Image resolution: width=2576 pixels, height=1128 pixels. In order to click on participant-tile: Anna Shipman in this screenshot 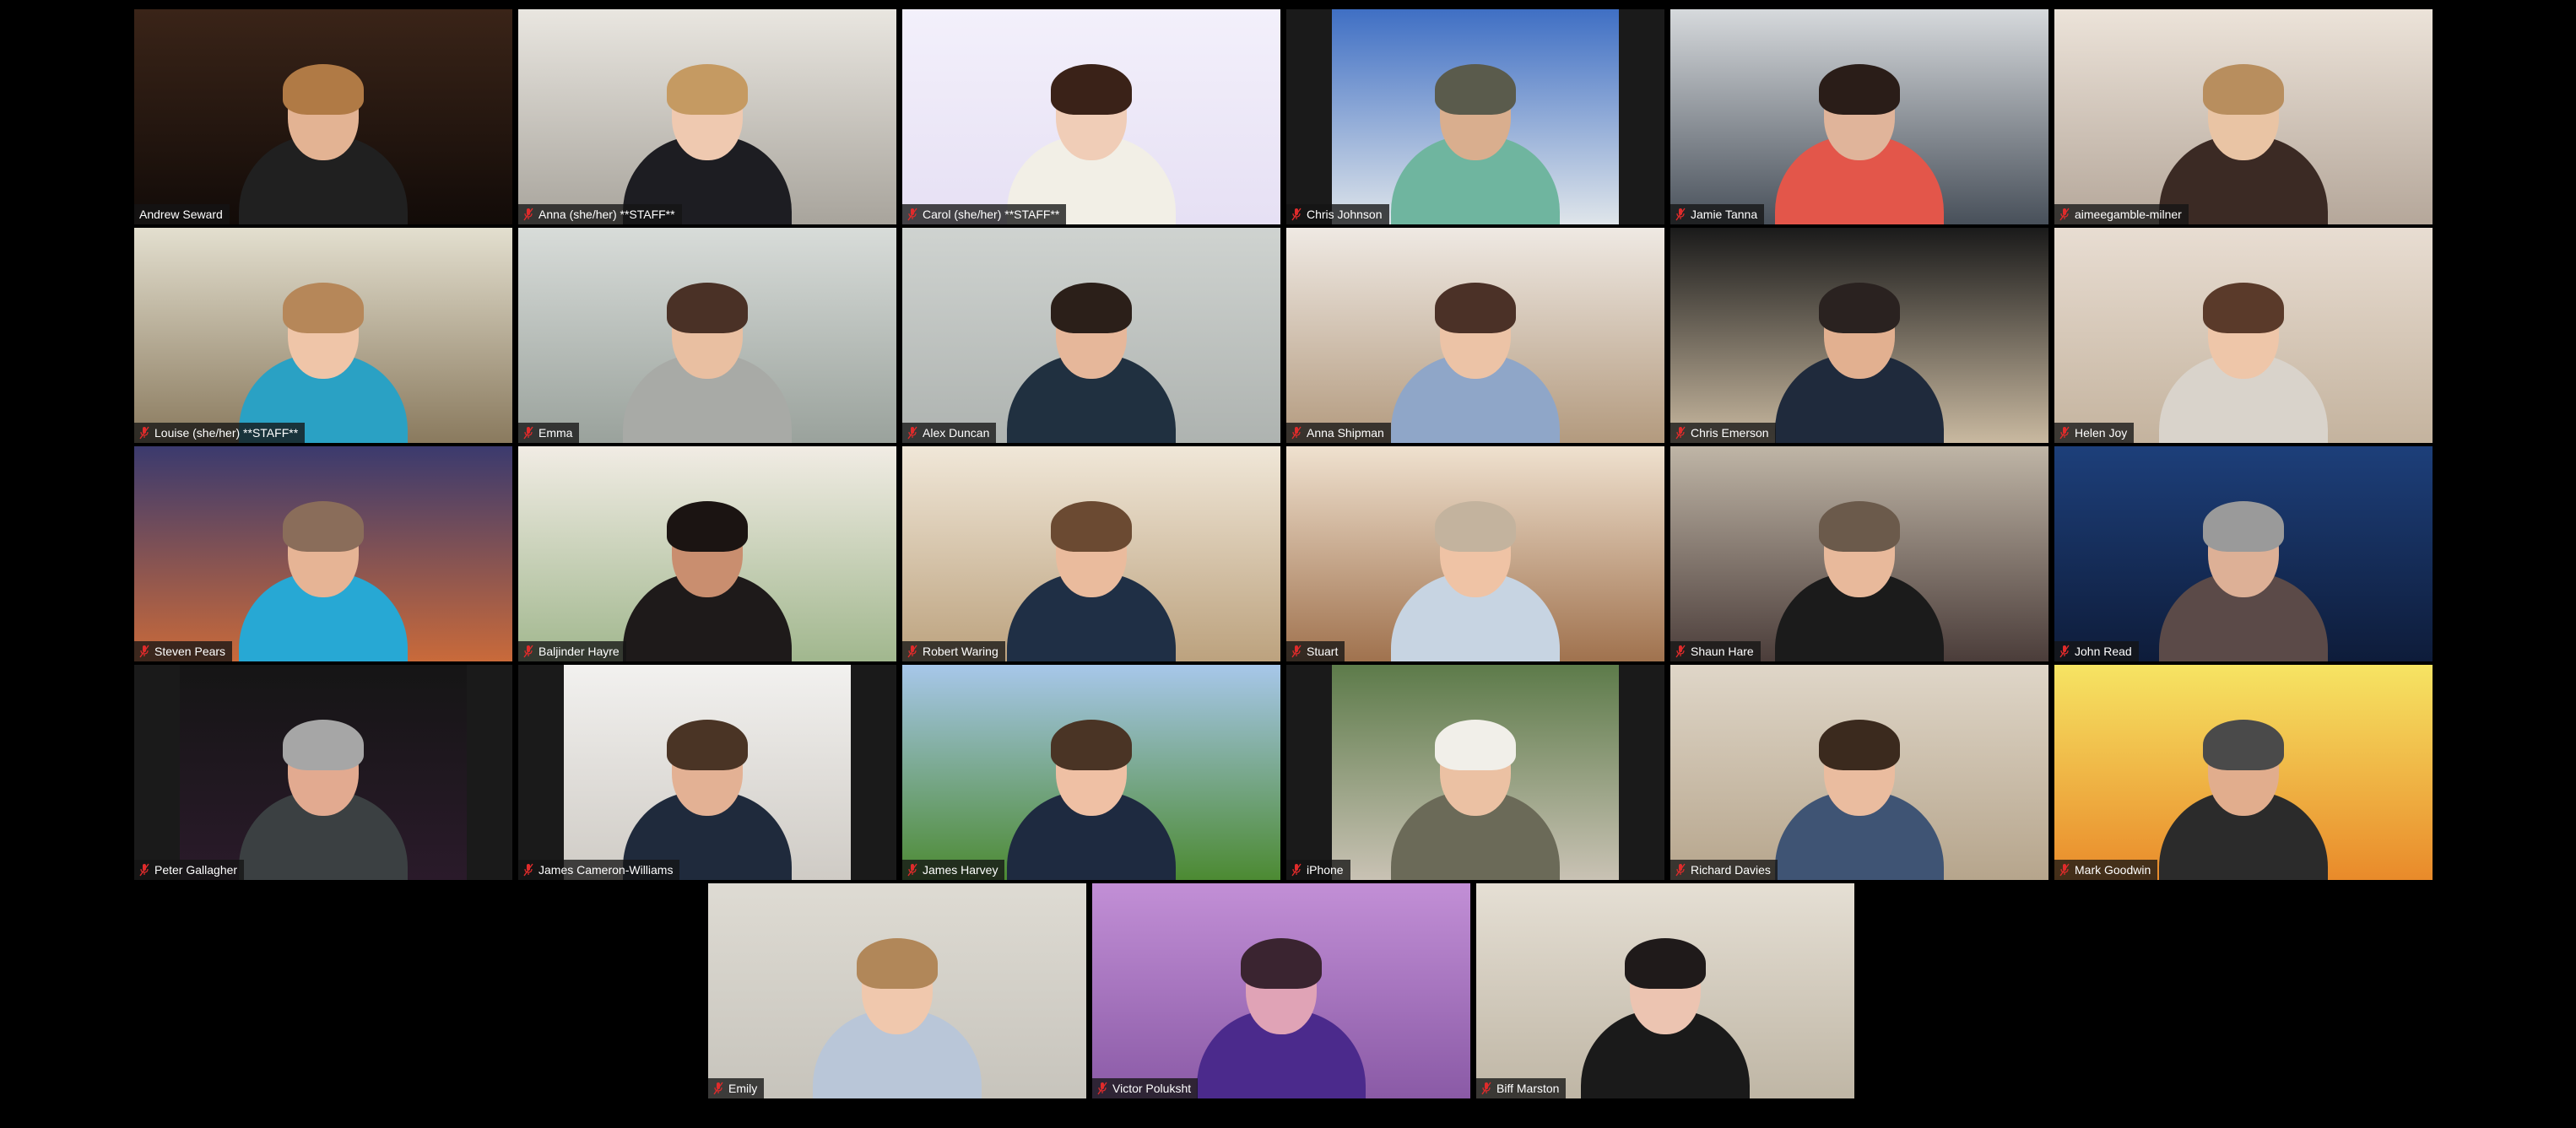, I will do `click(1475, 336)`.